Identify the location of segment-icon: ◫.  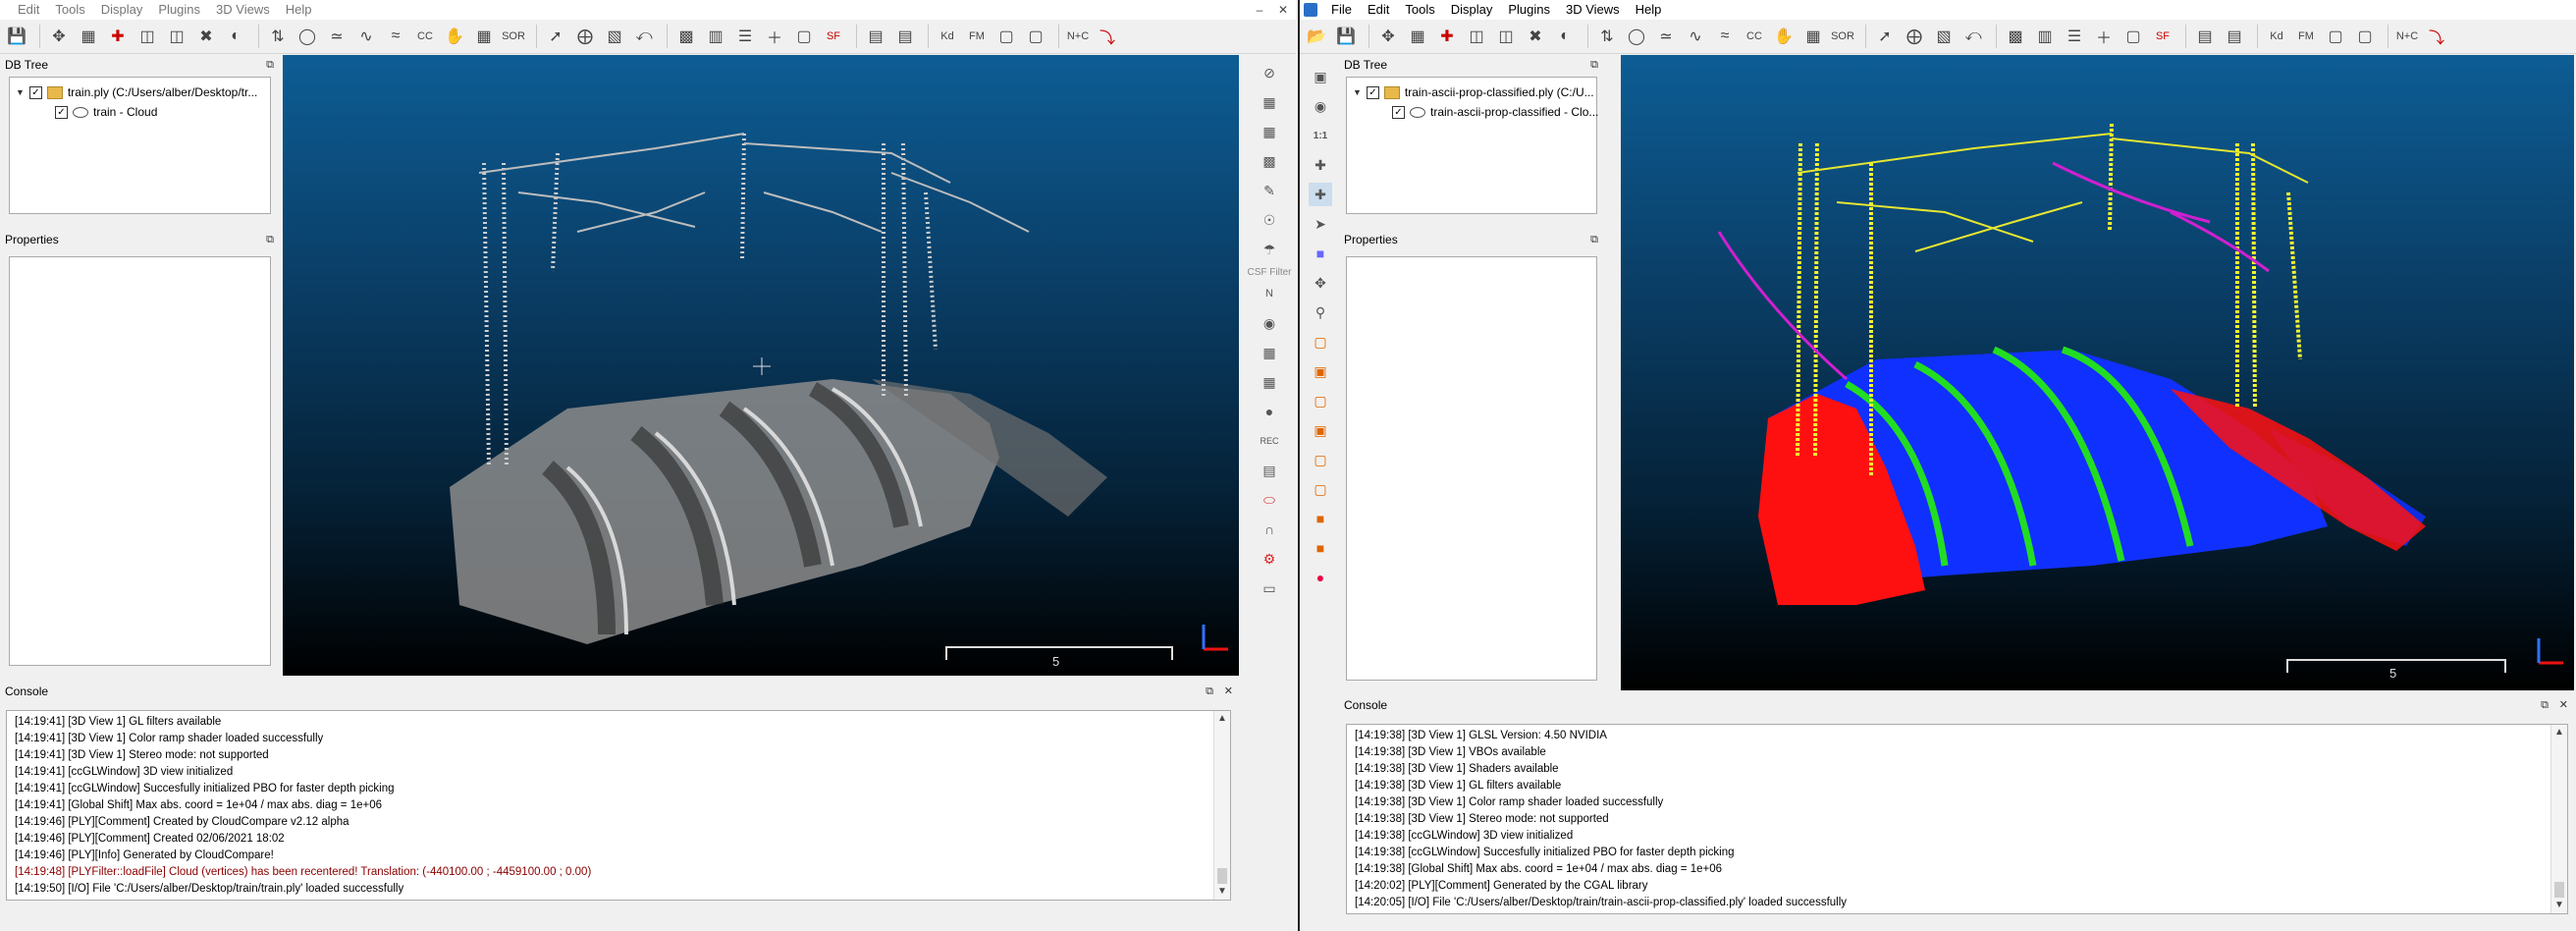
(1506, 37).